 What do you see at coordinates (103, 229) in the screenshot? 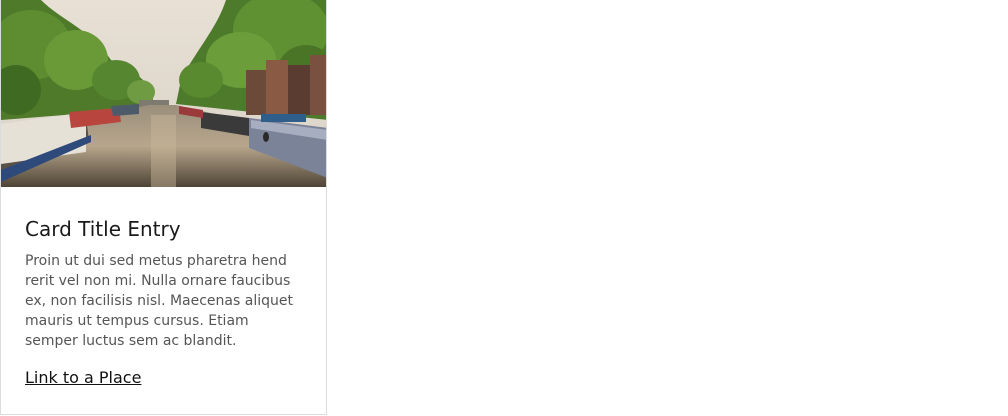
I see `card-title: Card Title Entry` at bounding box center [103, 229].